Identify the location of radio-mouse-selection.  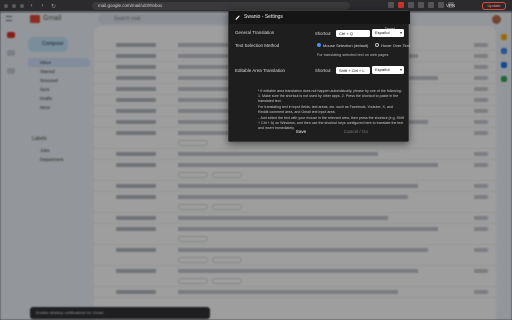
(319, 45).